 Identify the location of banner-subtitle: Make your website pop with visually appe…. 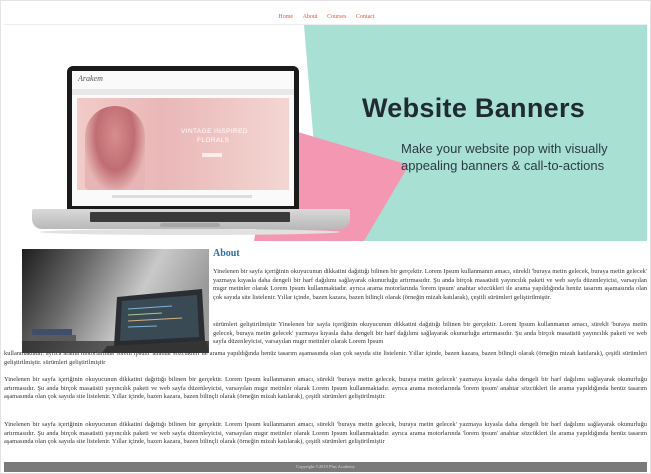
(504, 157).